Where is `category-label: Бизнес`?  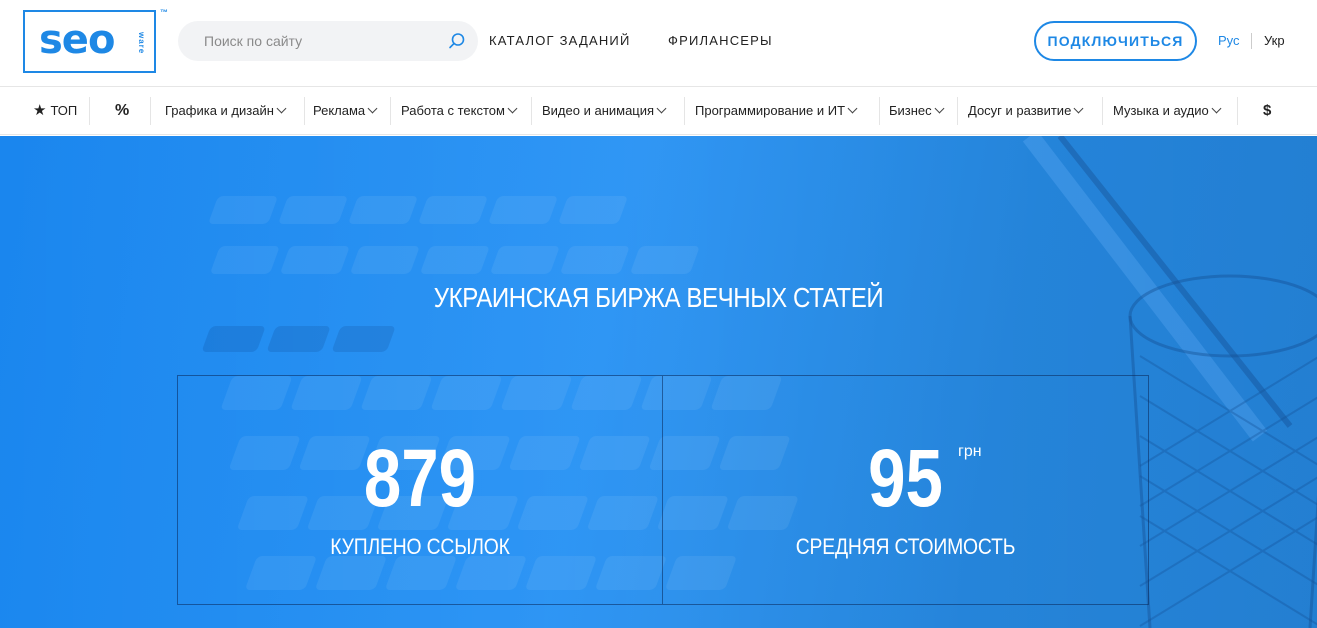 category-label: Бизнес is located at coordinates (910, 110).